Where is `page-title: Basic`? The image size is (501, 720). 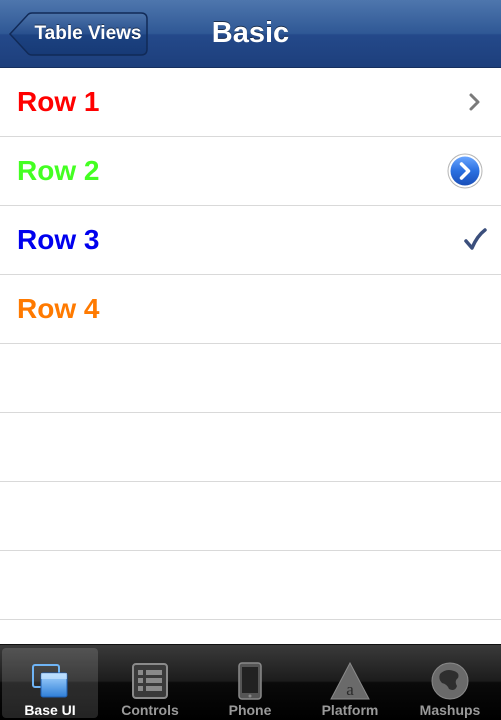
page-title: Basic is located at coordinates (250, 33).